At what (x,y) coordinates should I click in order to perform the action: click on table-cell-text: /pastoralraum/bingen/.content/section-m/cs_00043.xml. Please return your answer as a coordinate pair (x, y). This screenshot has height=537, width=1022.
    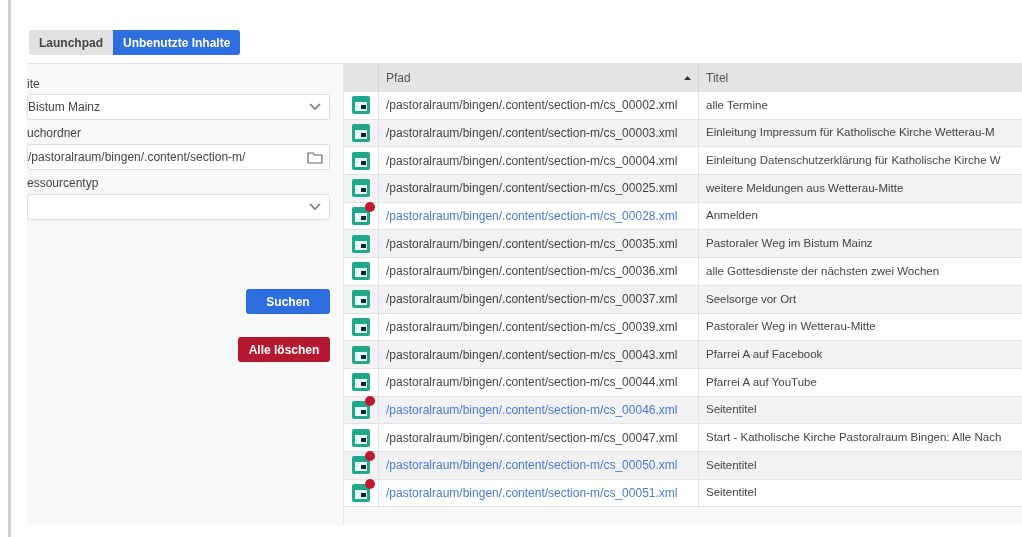
    Looking at the image, I should click on (532, 355).